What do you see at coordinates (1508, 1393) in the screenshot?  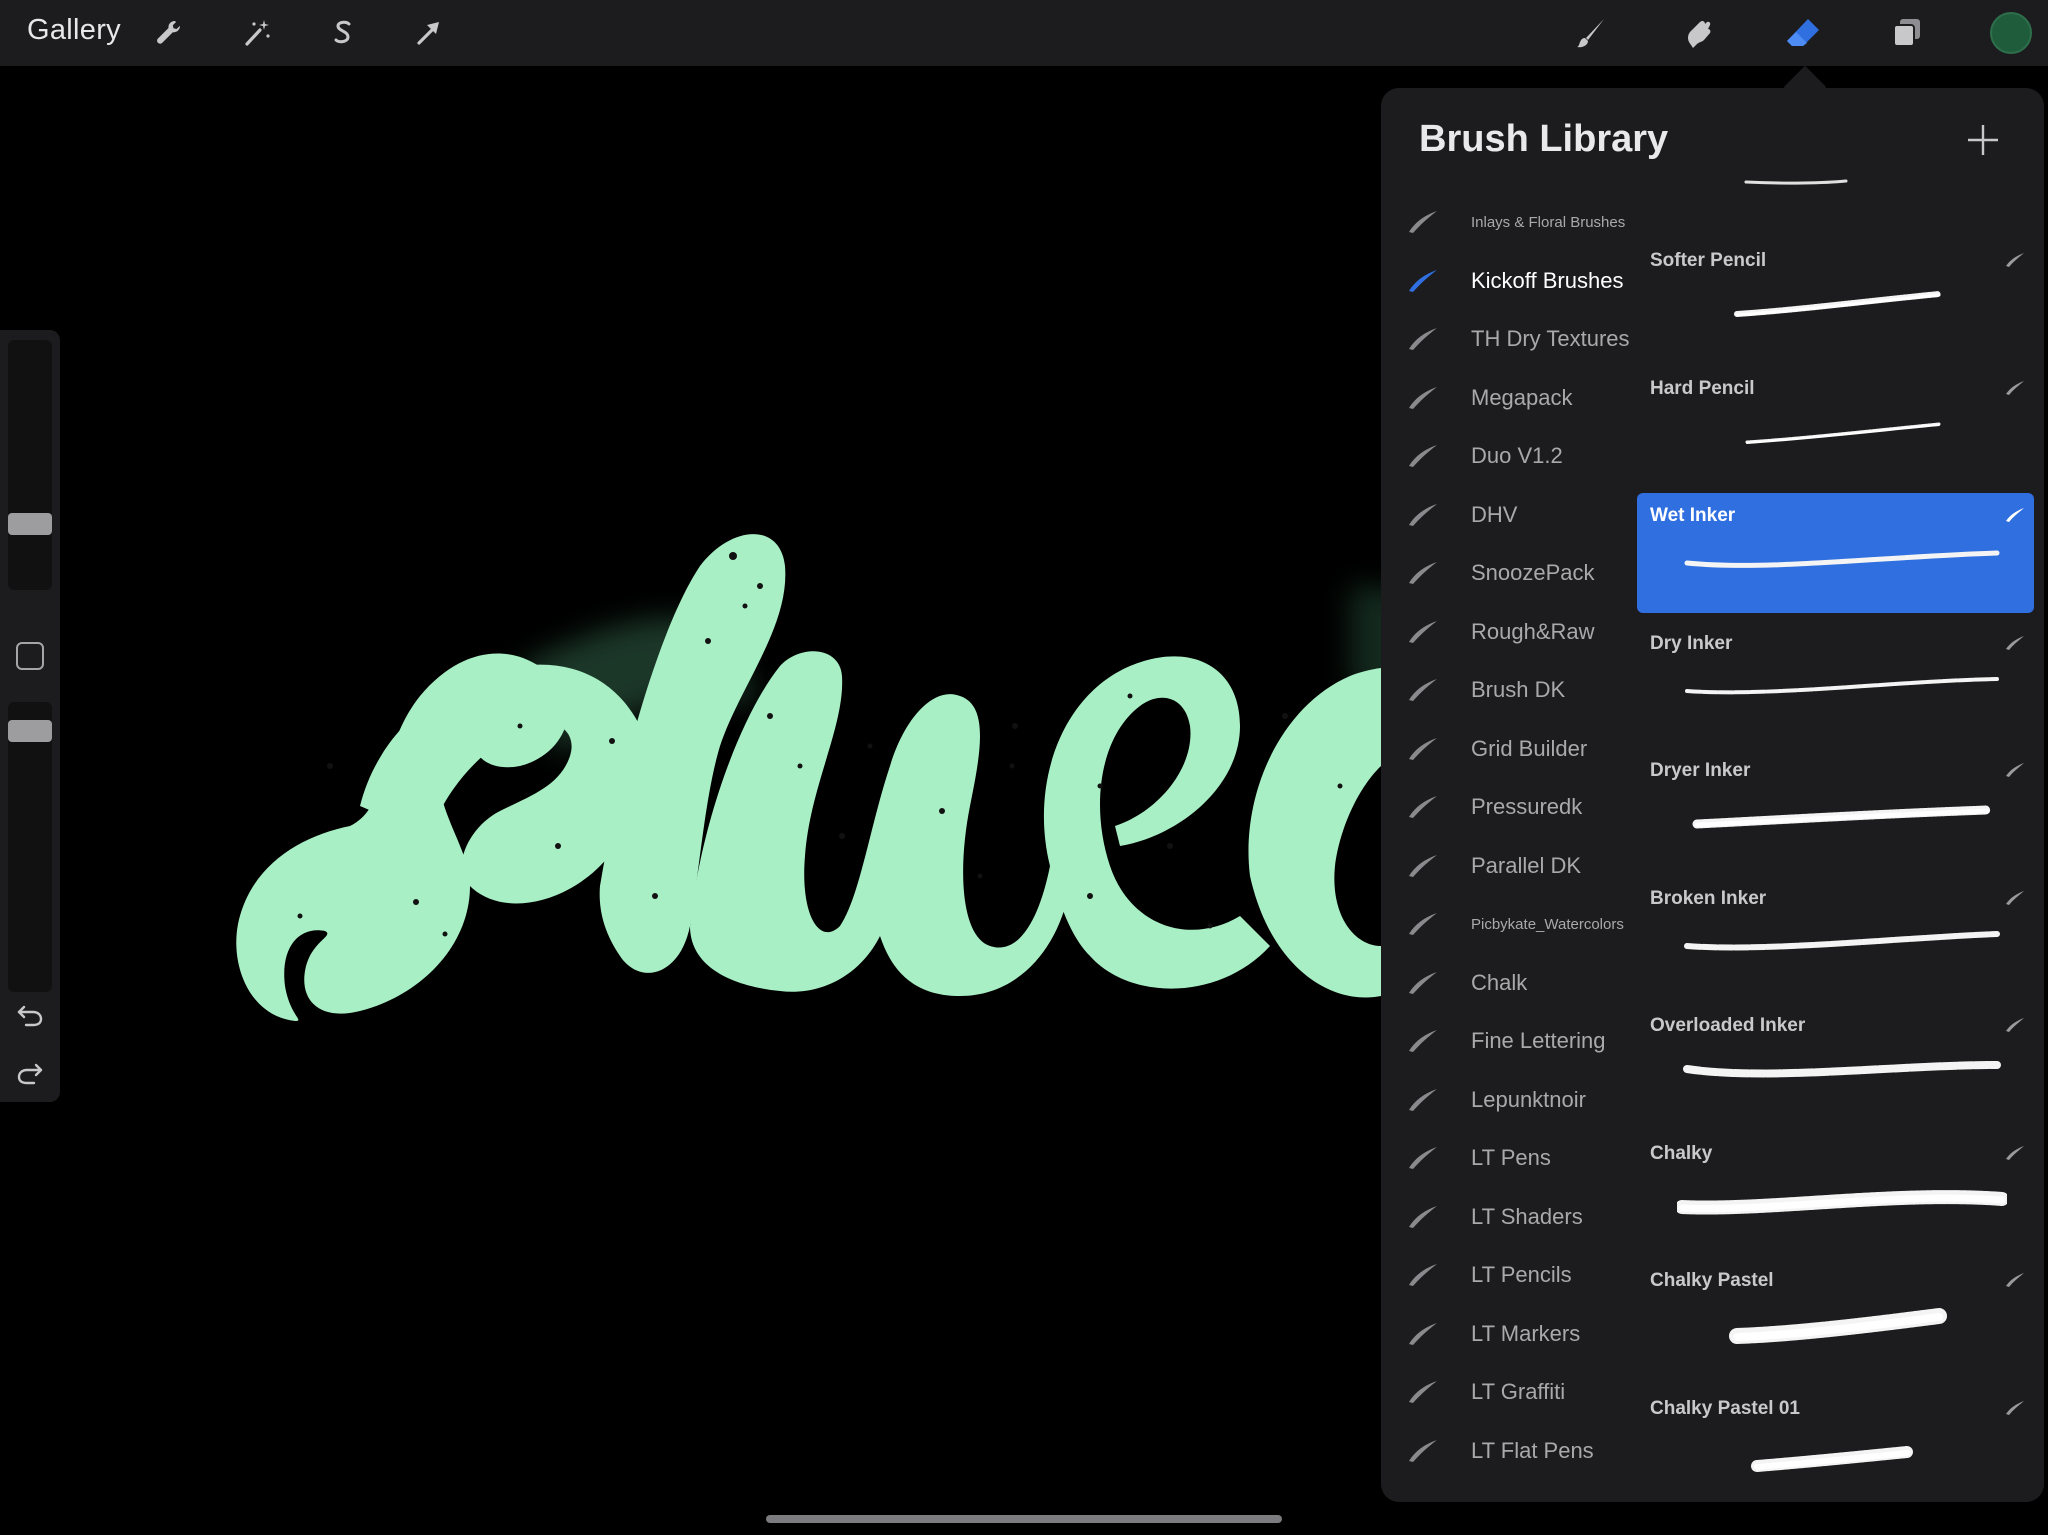 I see `brush-set-item: LT Graffiti` at bounding box center [1508, 1393].